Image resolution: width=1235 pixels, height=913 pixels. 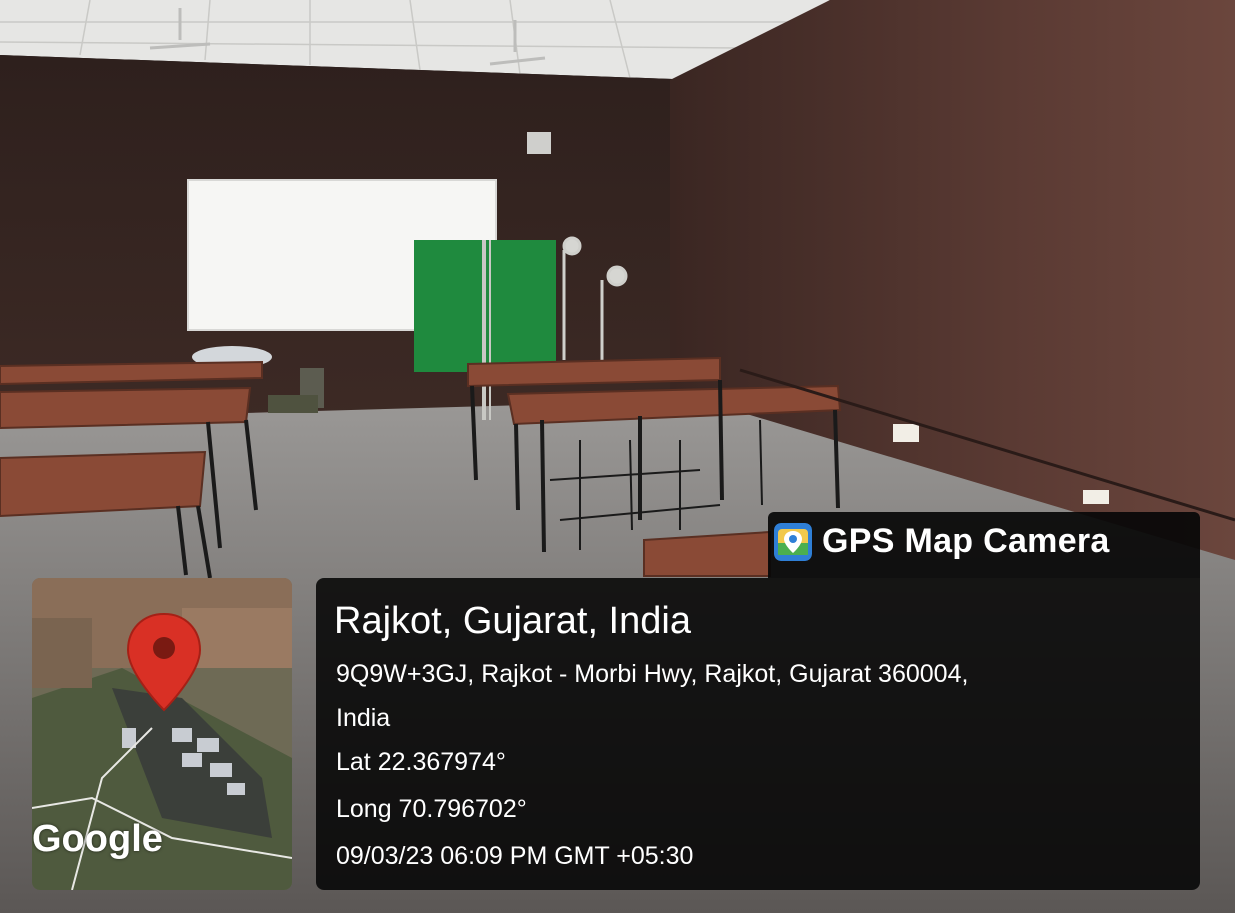 I want to click on gps-map-camera-badge: GPS Map Camera, so click(x=984, y=545).